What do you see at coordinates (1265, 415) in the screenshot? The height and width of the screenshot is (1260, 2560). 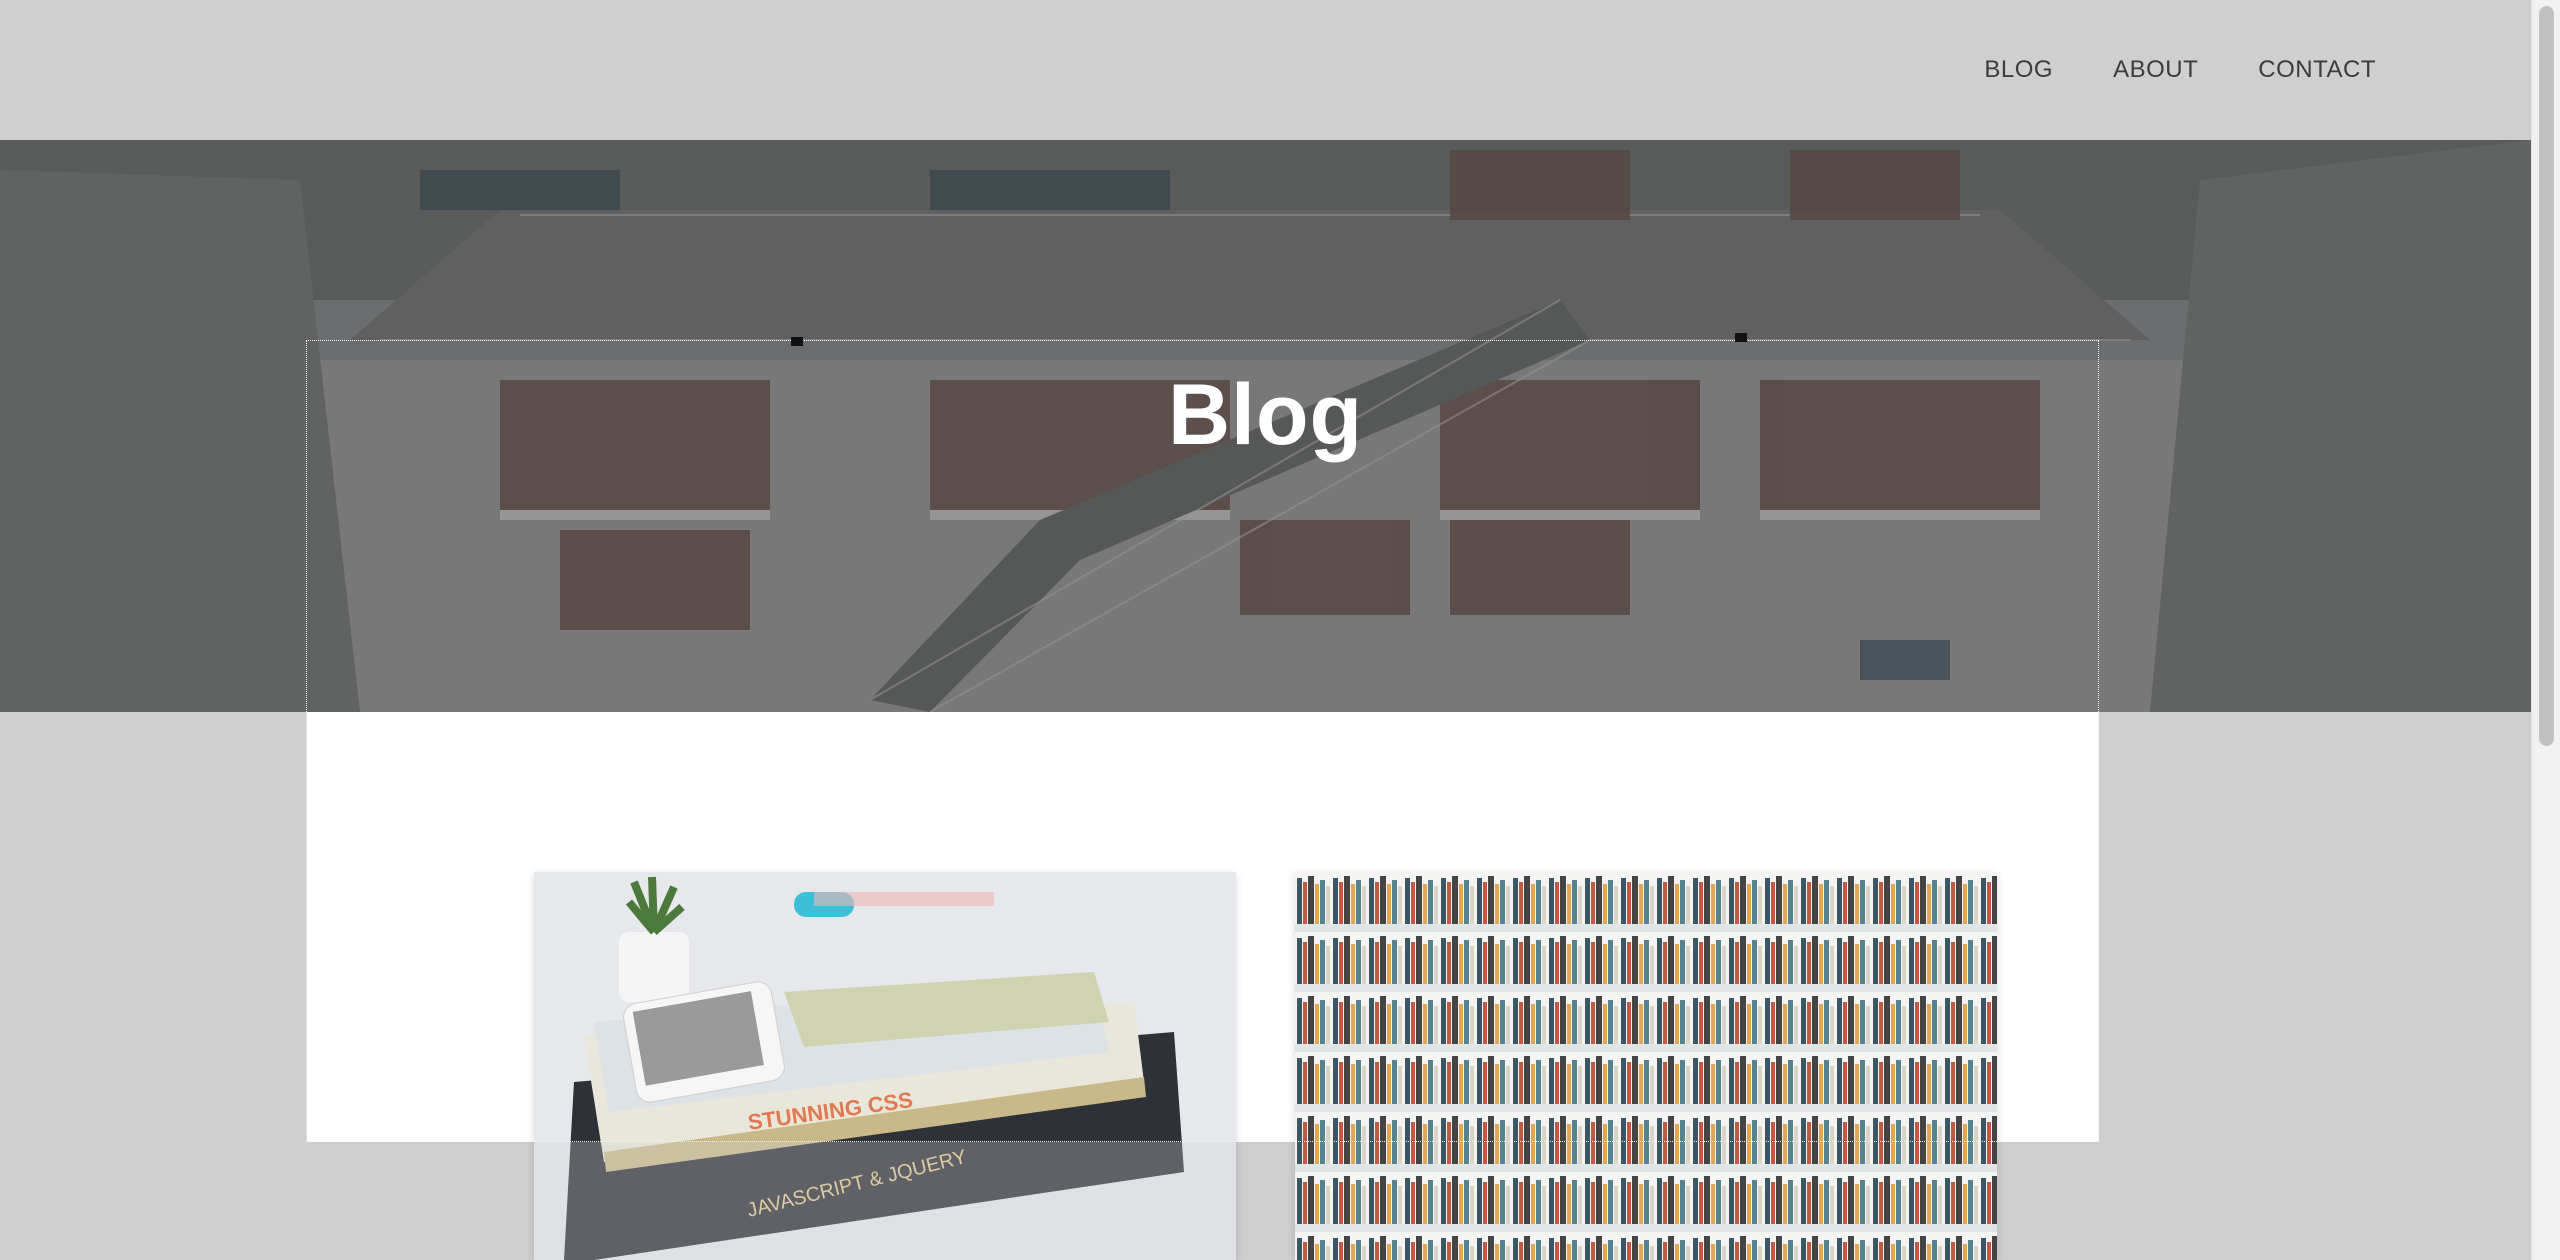 I see `page-title: Blog` at bounding box center [1265, 415].